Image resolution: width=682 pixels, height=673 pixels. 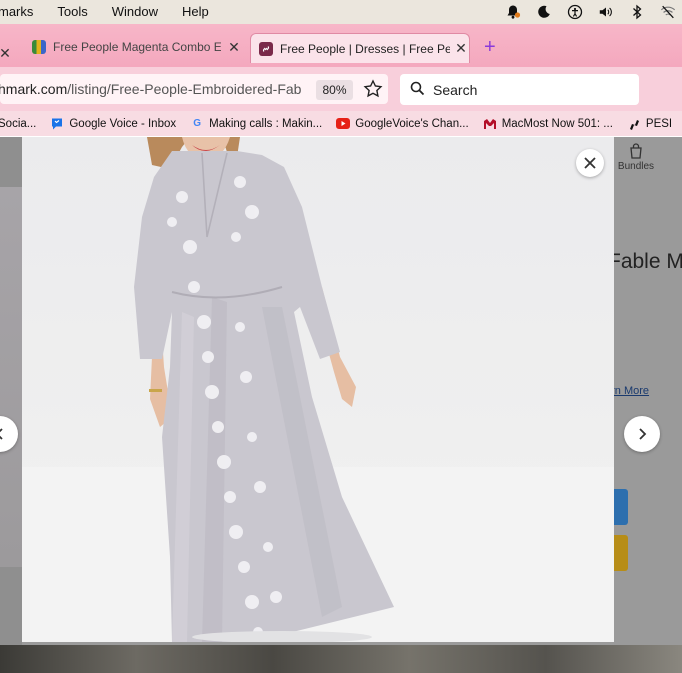 I want to click on tab-free-people-magenta: Free People Magenta Combo Em ✕, so click(x=138, y=47).